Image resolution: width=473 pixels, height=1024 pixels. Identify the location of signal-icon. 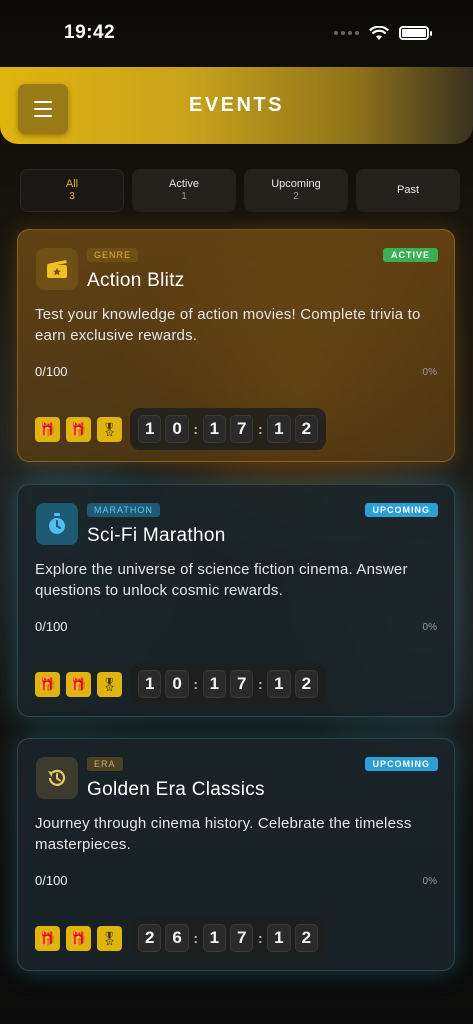
(346, 33).